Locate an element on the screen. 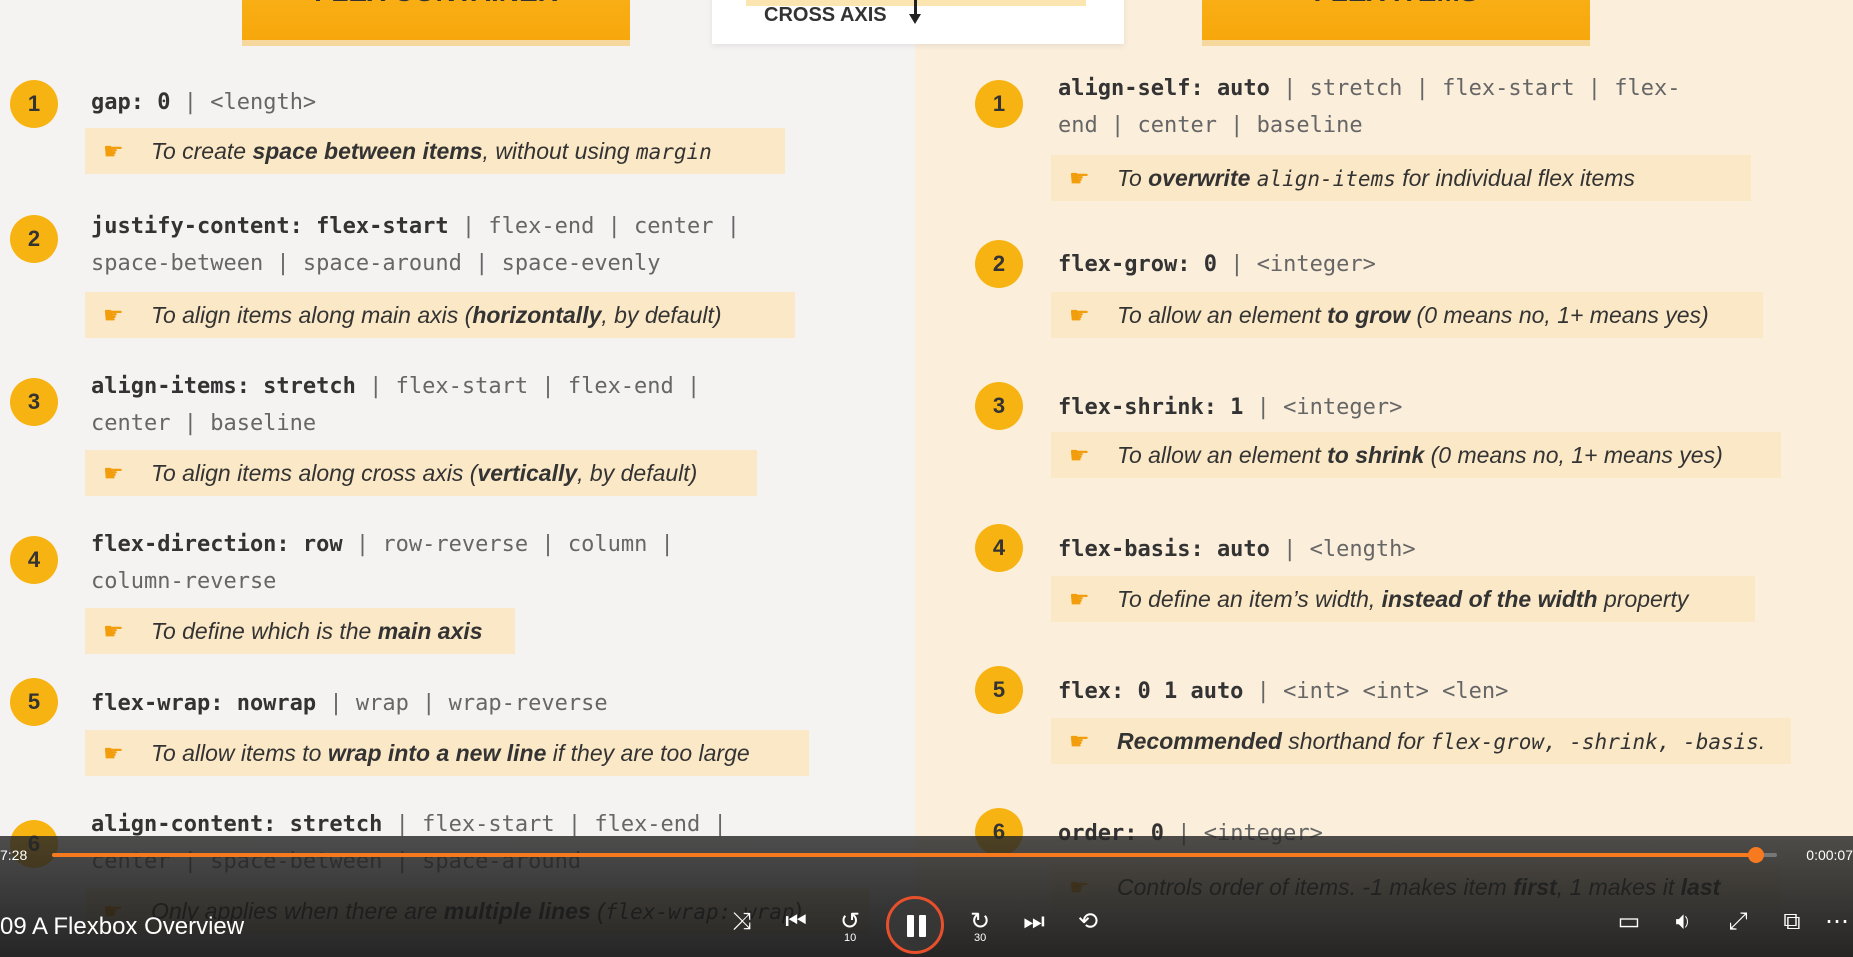 Image resolution: width=1853 pixels, height=957 pixels. property-alternatives: | flex-end | center | is located at coordinates (594, 226).